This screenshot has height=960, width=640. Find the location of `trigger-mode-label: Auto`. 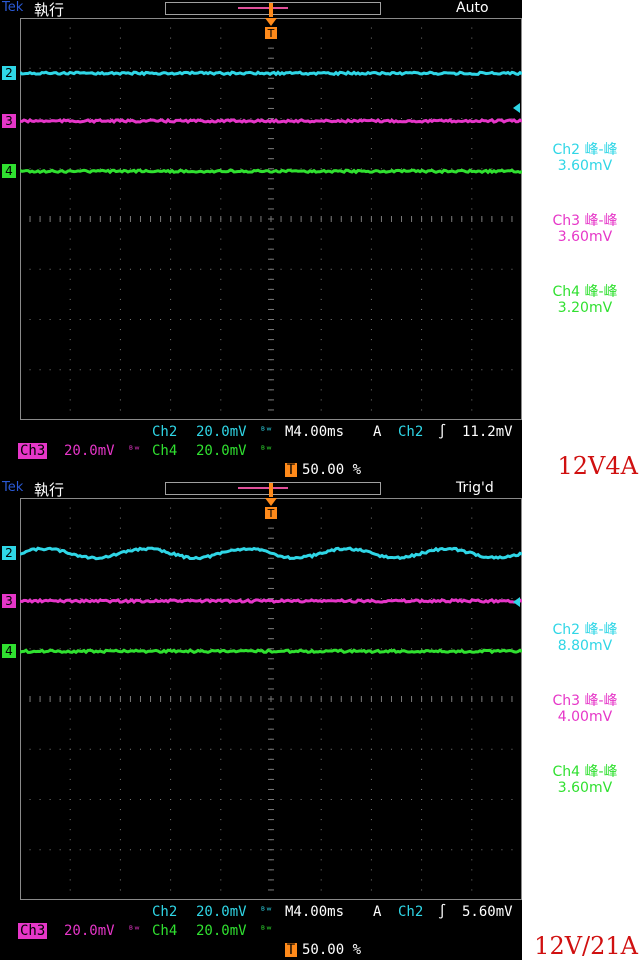

trigger-mode-label: Auto is located at coordinates (472, 8).